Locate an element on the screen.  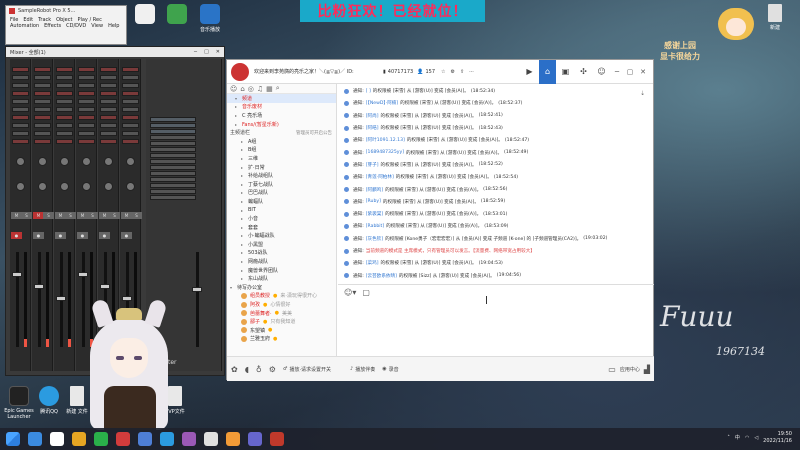
chevron-icon: ▾ is located at coordinates (237, 98).